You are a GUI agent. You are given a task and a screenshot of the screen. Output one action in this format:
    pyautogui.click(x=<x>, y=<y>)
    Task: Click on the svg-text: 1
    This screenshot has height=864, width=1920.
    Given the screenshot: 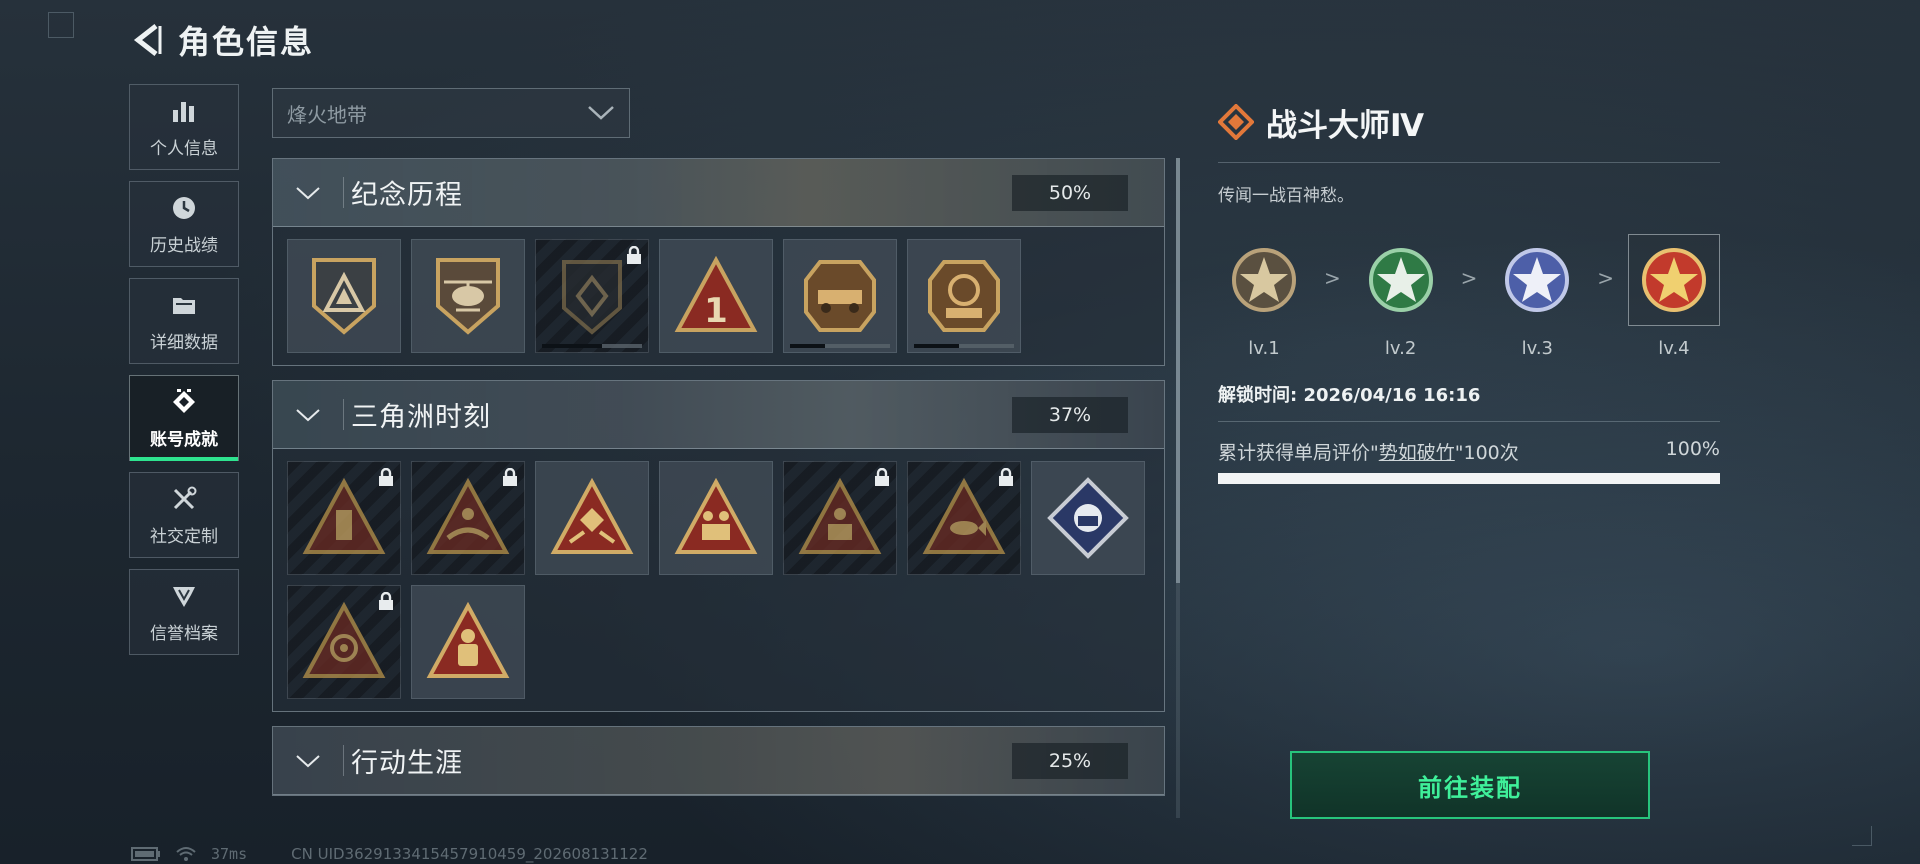 What is the action you would take?
    pyautogui.click(x=716, y=311)
    